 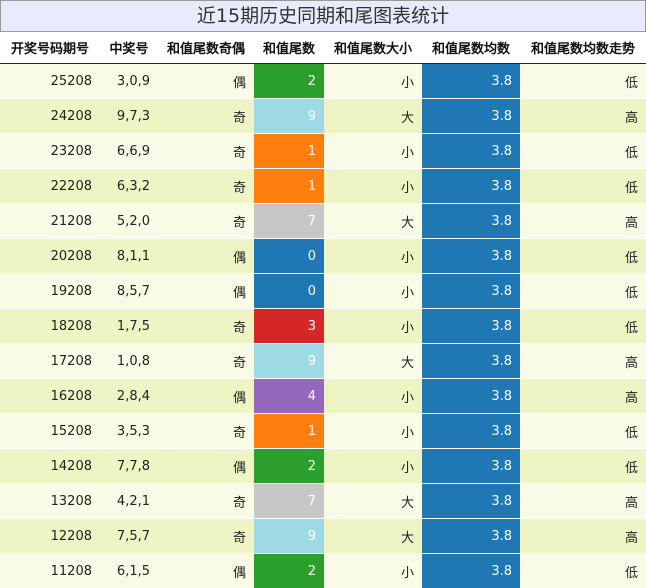 I want to click on table-row: 202088,1,1偶0小3.8低, so click(x=323, y=256).